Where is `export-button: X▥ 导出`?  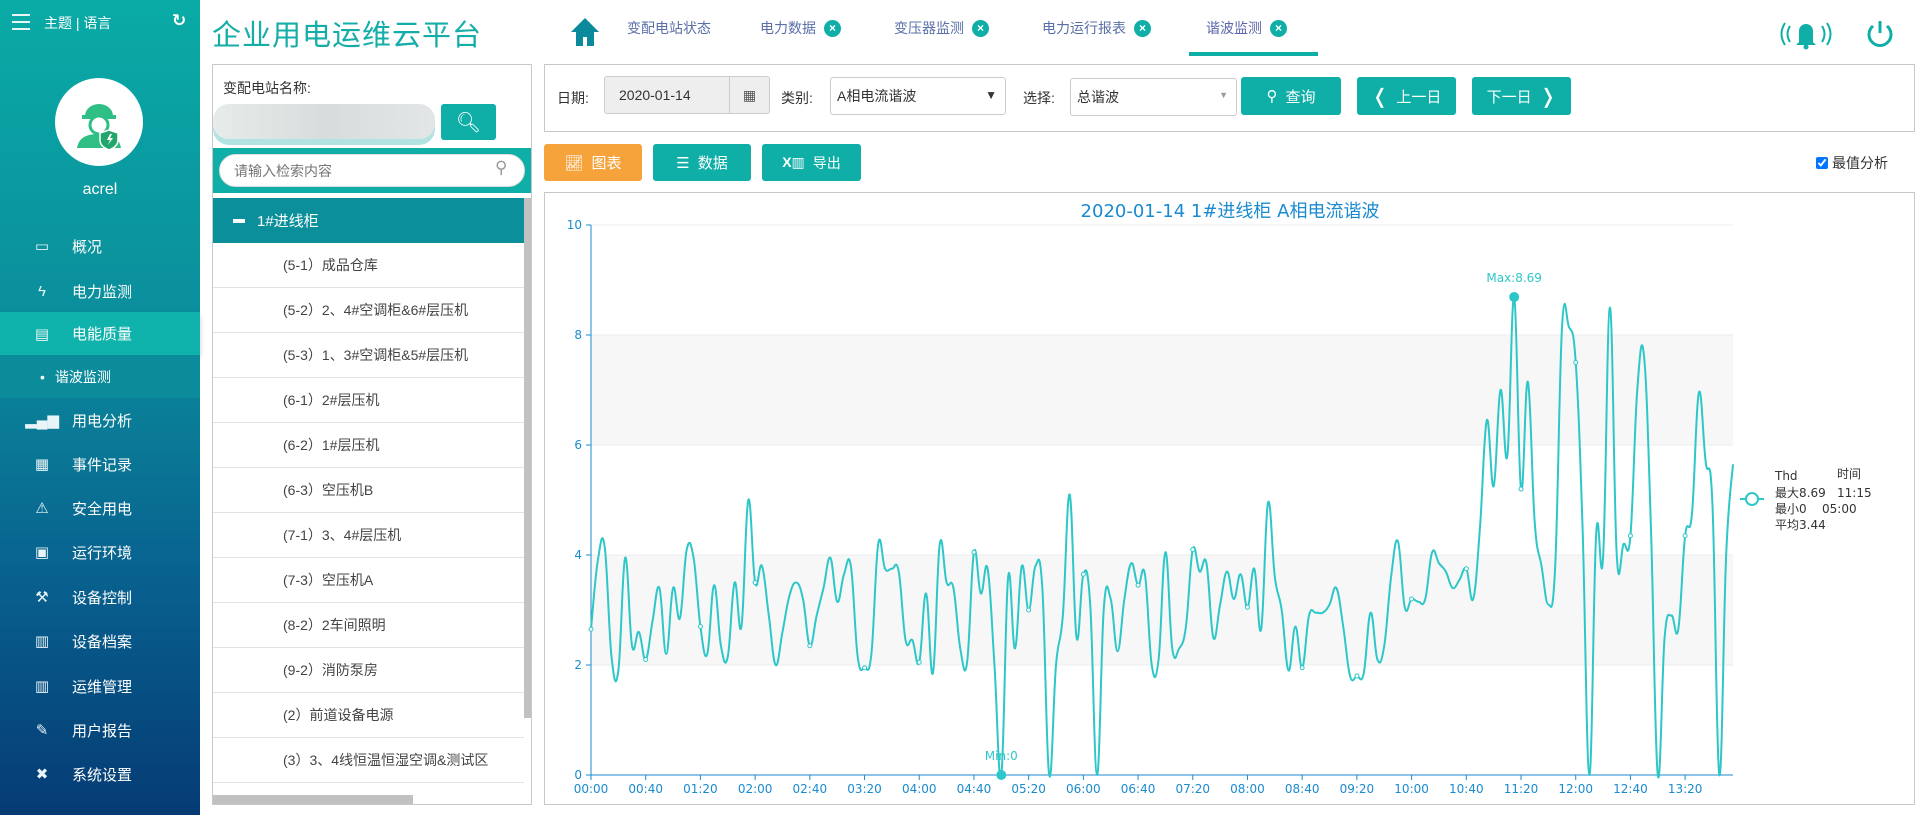
export-button: X▥ 导出 is located at coordinates (811, 162).